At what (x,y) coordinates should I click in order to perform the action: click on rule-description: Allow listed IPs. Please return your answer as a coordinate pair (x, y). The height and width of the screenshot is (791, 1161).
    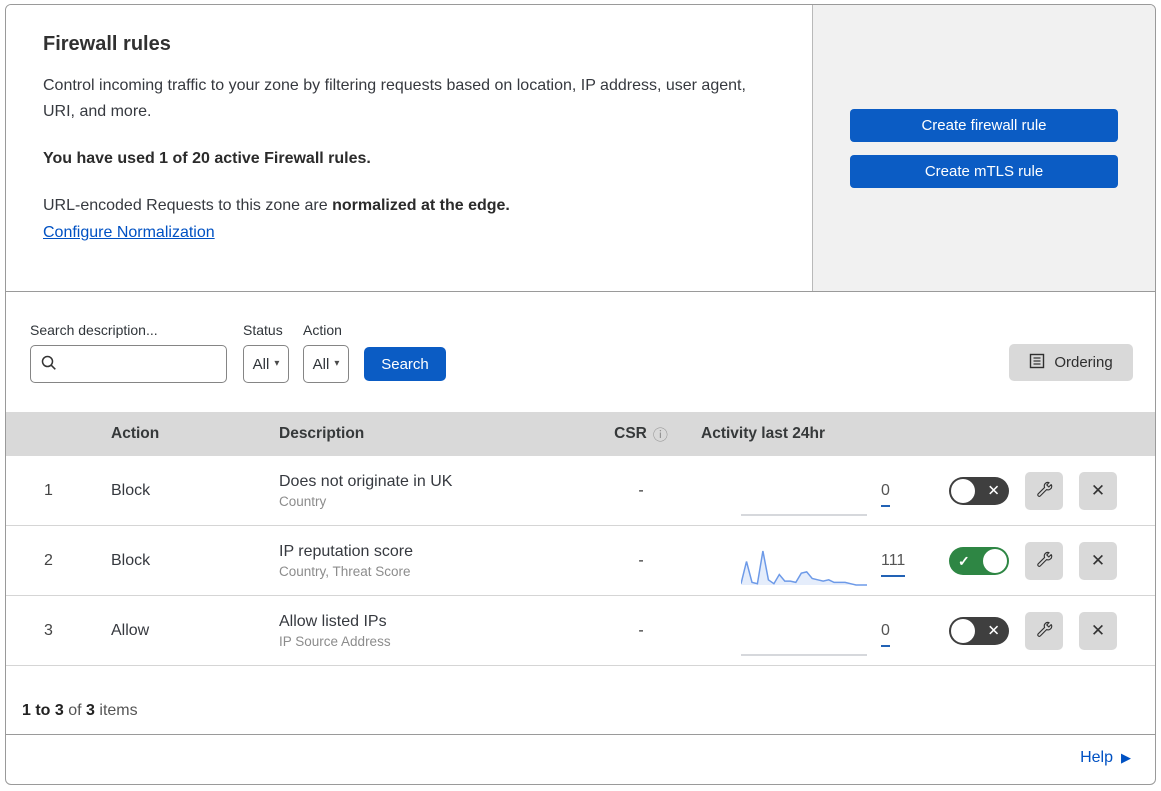
    Looking at the image, I should click on (333, 621).